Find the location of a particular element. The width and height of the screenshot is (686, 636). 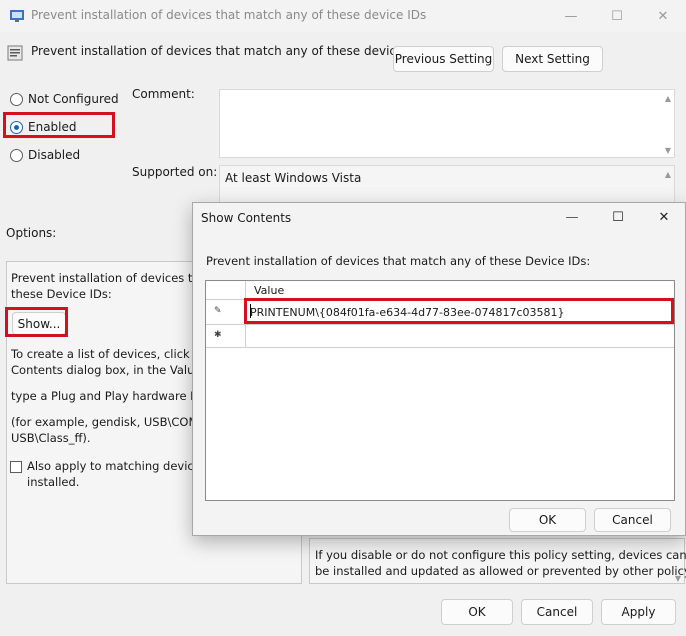

options-label: Options: is located at coordinates (31, 233).